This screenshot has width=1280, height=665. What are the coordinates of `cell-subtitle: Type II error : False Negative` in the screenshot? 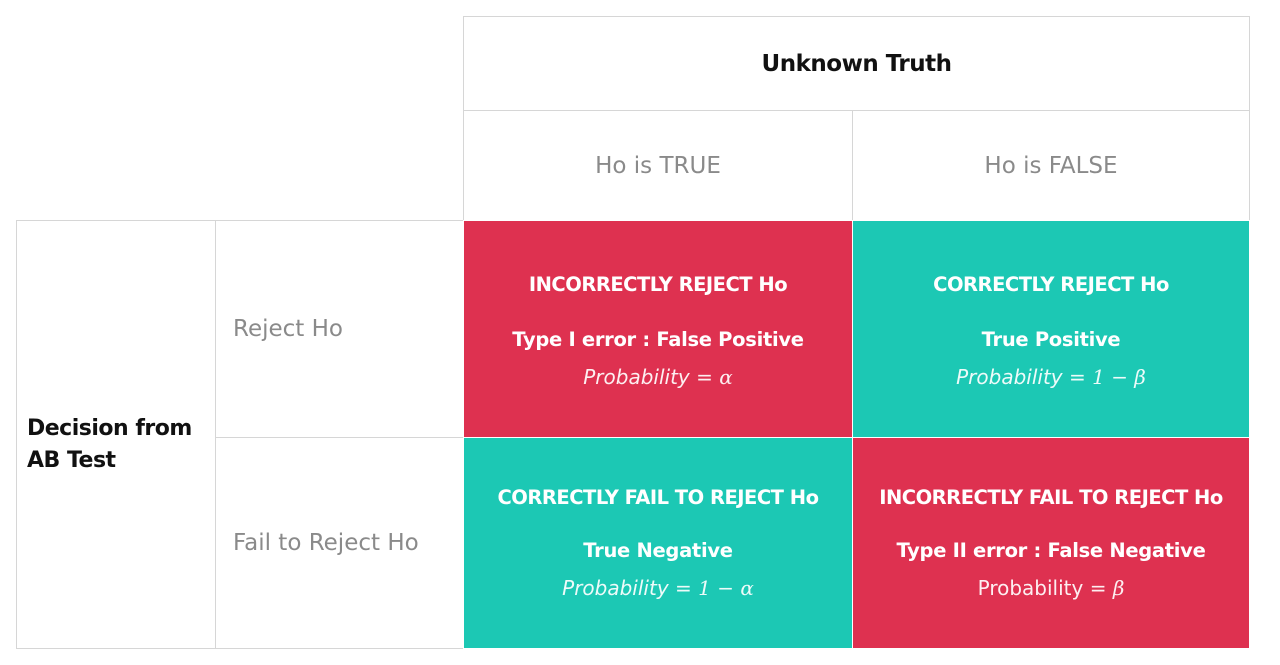 It's located at (1051, 550).